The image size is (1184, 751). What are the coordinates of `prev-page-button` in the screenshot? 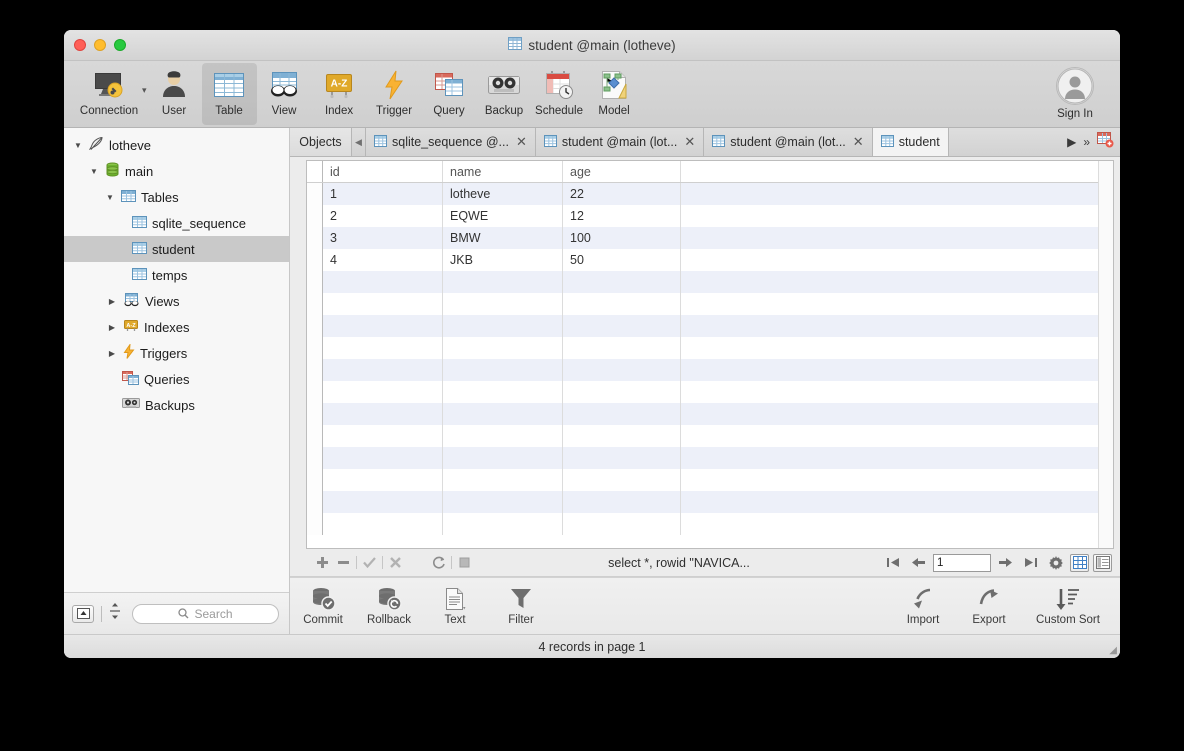 It's located at (918, 563).